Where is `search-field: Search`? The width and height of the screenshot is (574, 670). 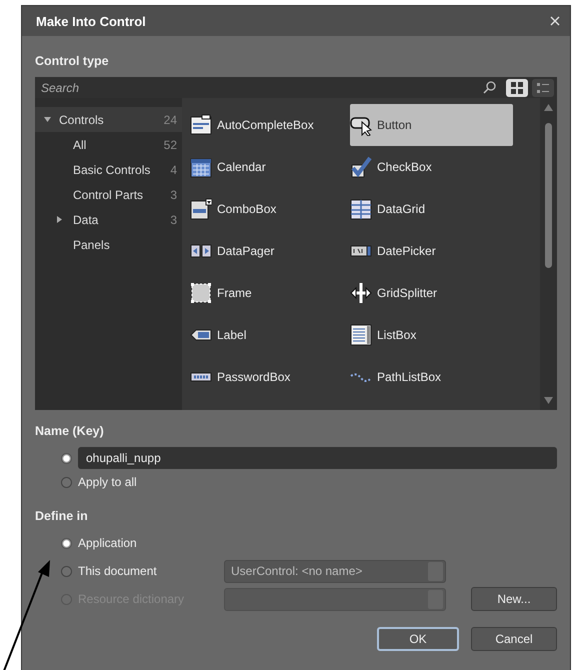
search-field: Search is located at coordinates (268, 87).